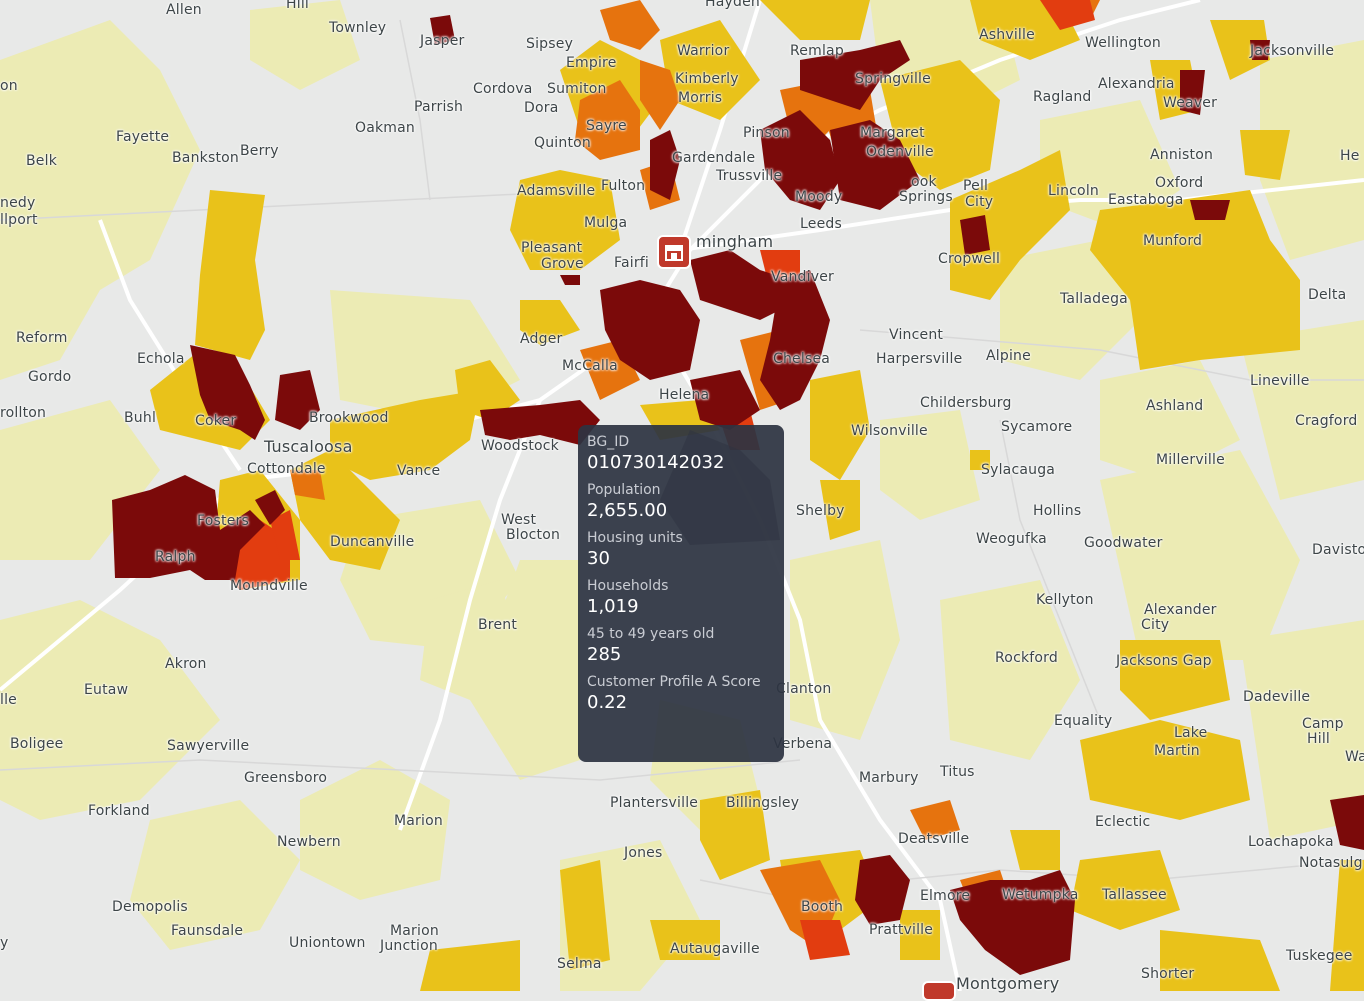  I want to click on place-sayre: Sayre, so click(606, 126).